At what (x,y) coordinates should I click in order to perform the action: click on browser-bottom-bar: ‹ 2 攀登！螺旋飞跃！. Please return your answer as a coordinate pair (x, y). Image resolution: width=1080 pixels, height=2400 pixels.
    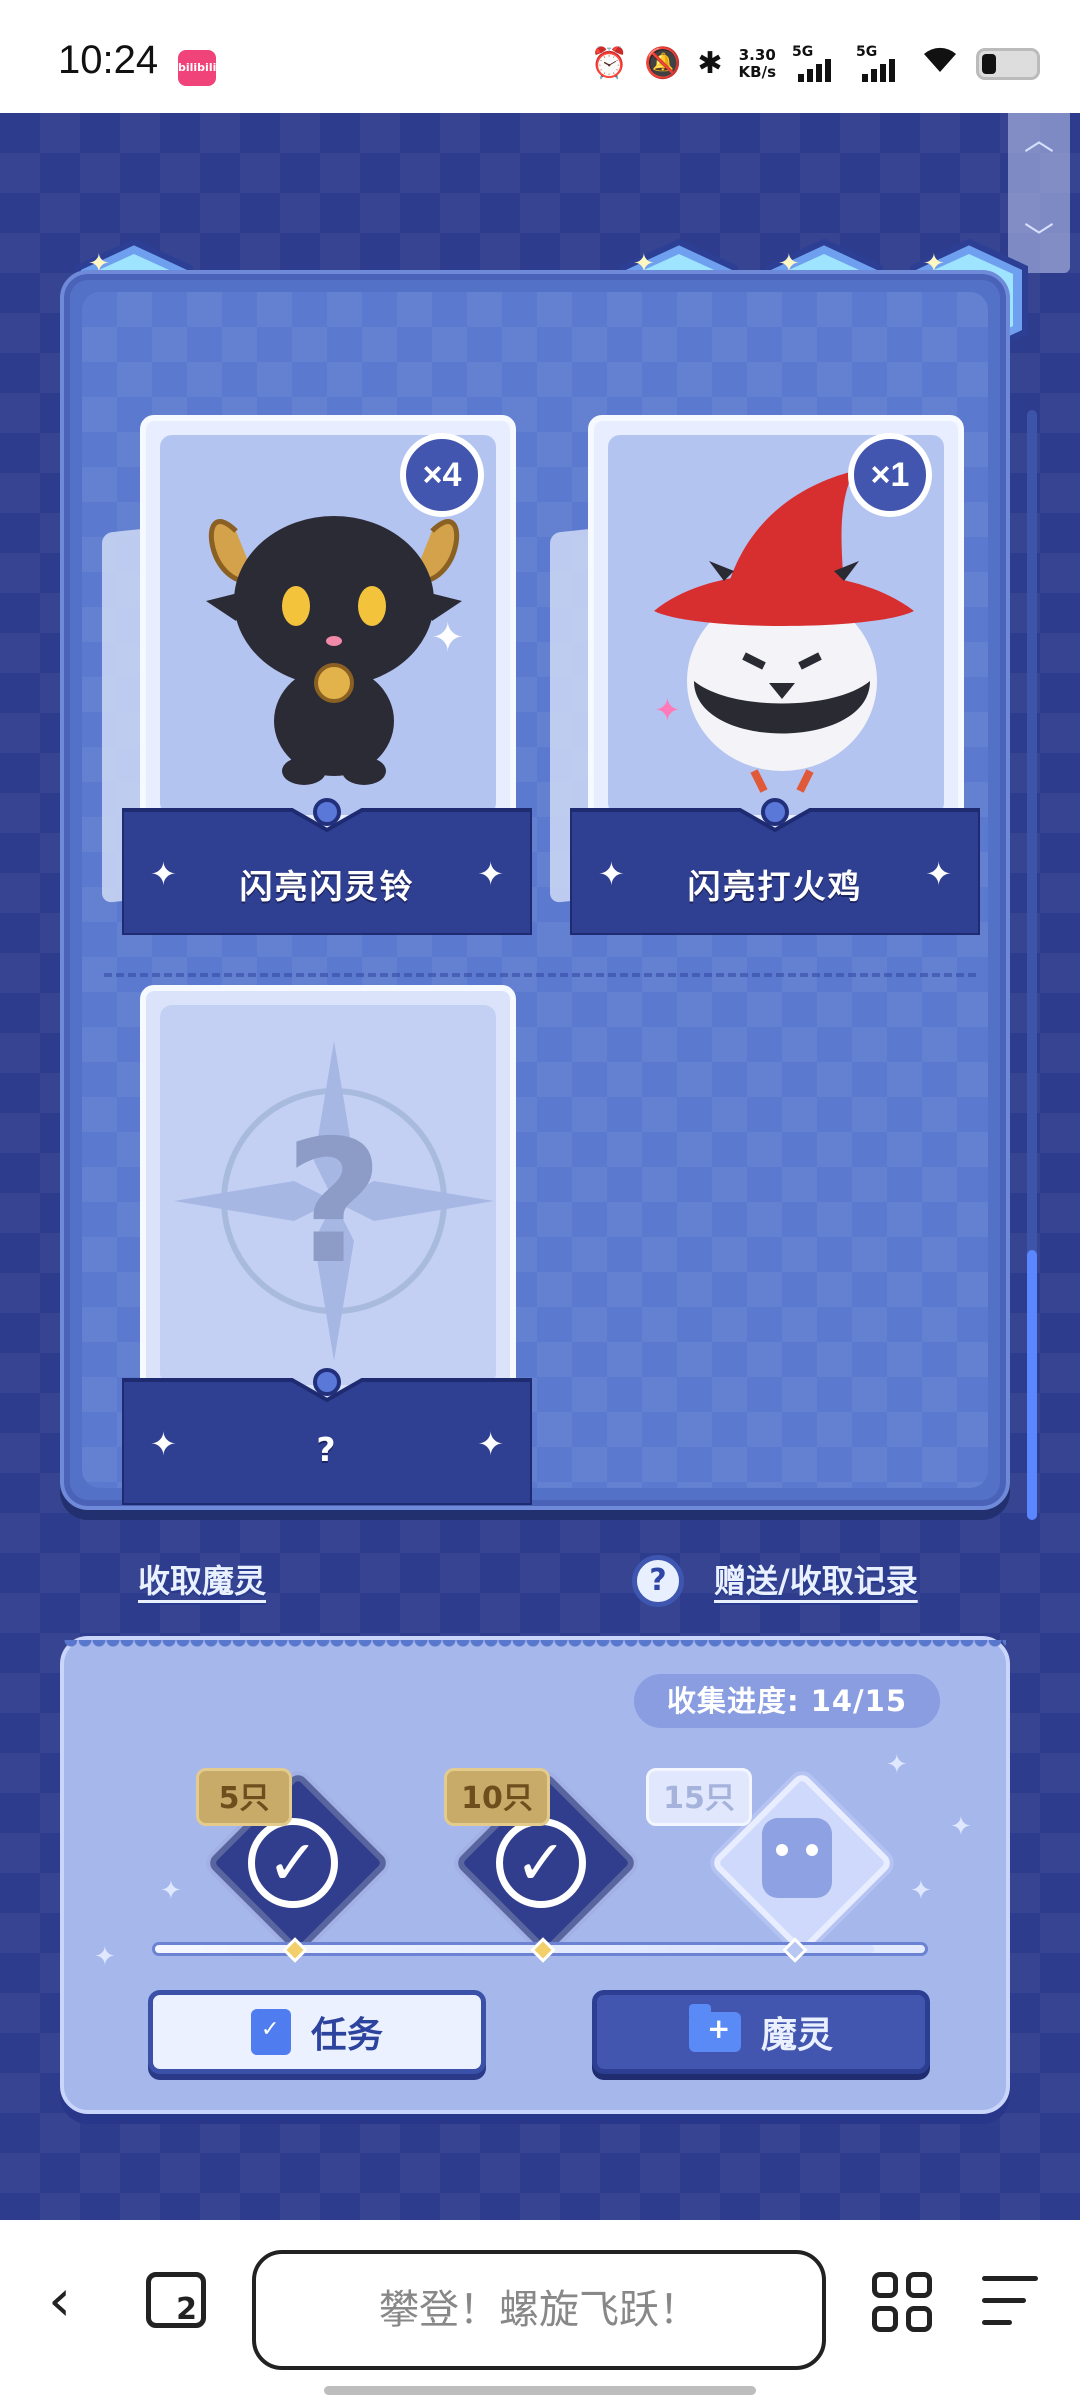
    Looking at the image, I should click on (540, 2310).